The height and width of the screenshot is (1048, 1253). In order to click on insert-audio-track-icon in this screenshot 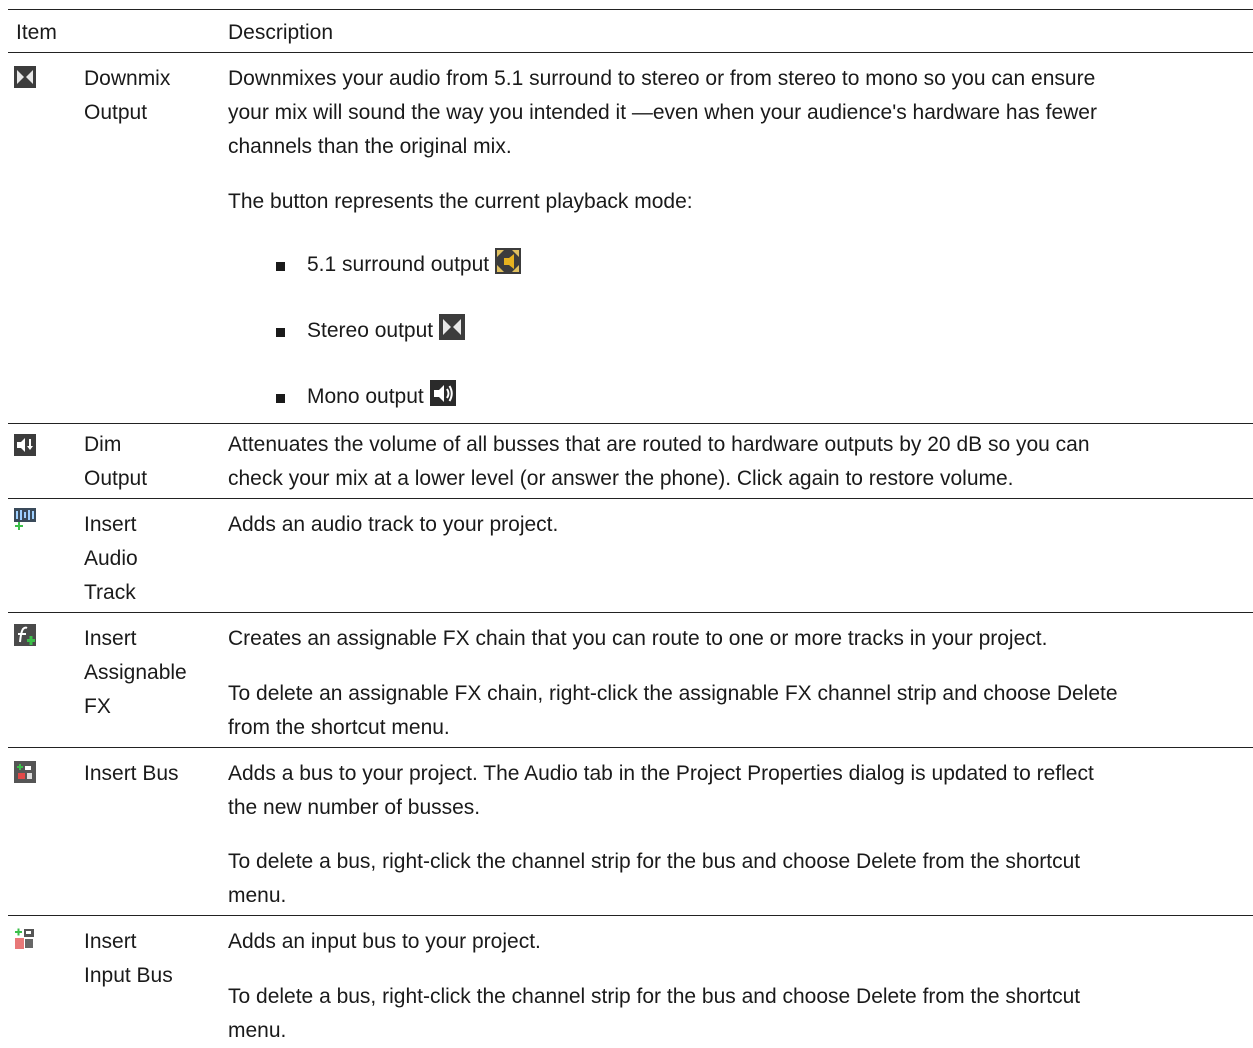, I will do `click(25, 519)`.